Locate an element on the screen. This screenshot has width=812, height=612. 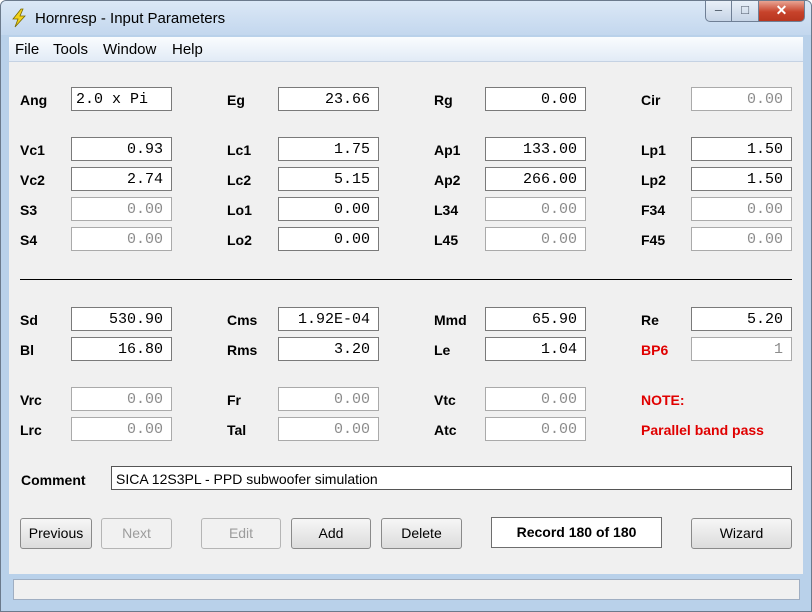
field-sd: 530.90 is located at coordinates (121, 319).